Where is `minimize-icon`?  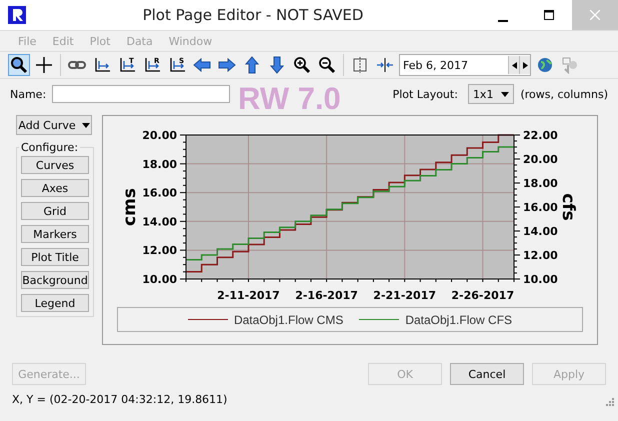 minimize-icon is located at coordinates (503, 21).